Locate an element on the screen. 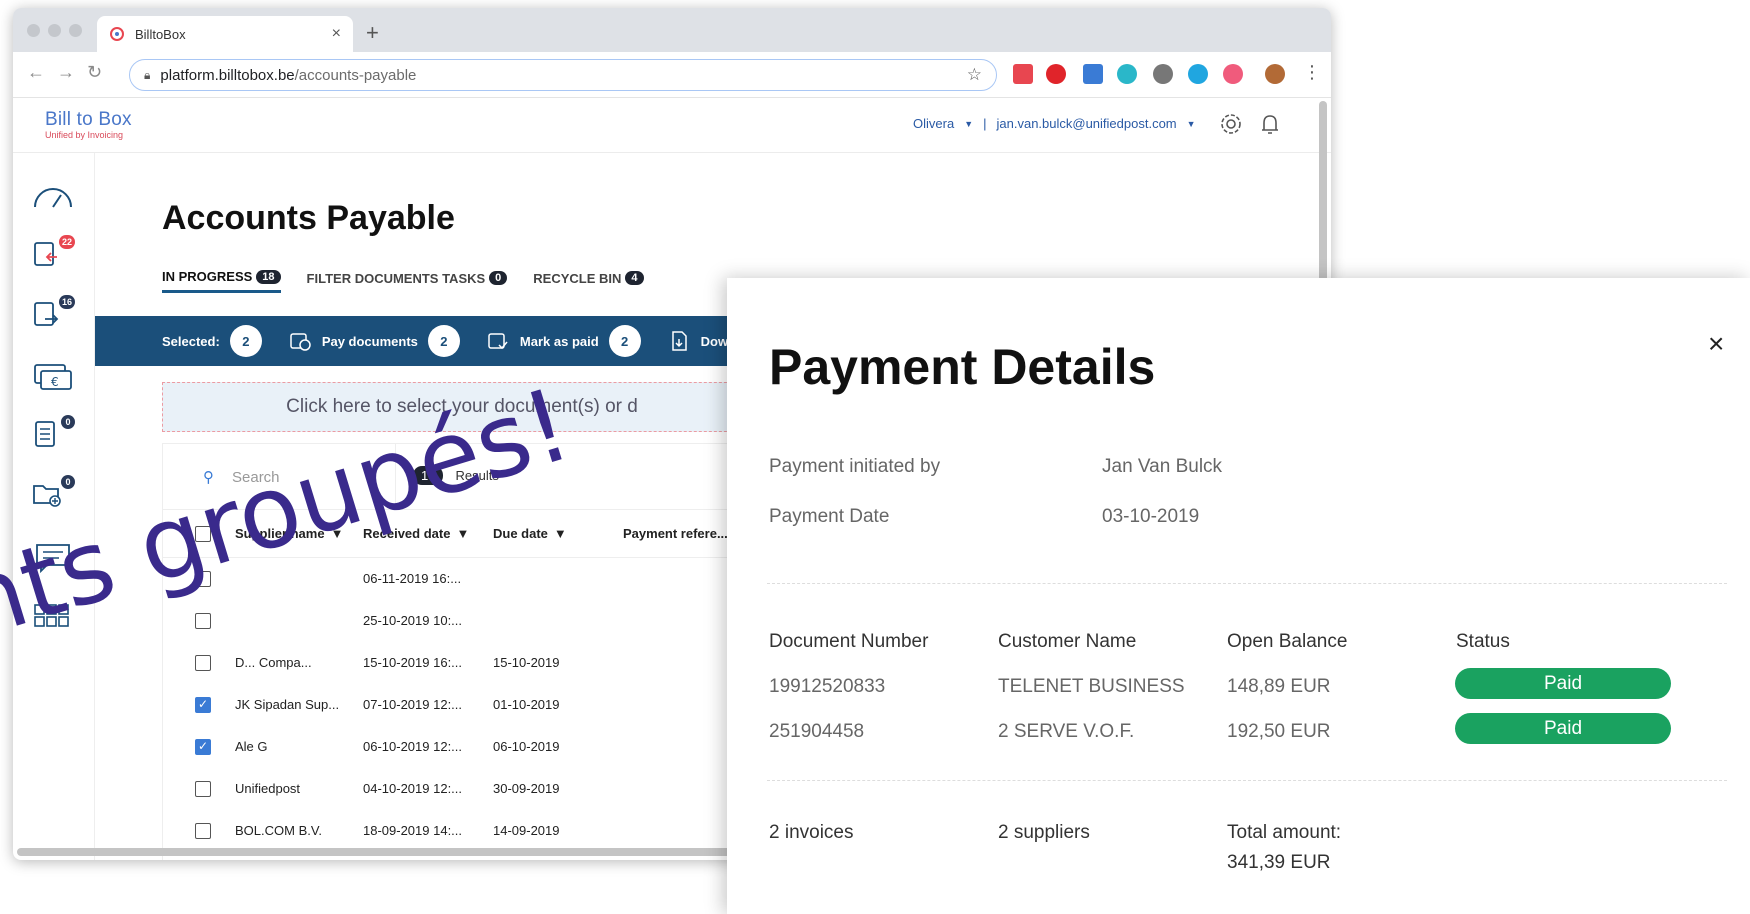 Image resolution: width=1750 pixels, height=914 pixels. payment-date-value: 03-10-2019 is located at coordinates (1151, 516).